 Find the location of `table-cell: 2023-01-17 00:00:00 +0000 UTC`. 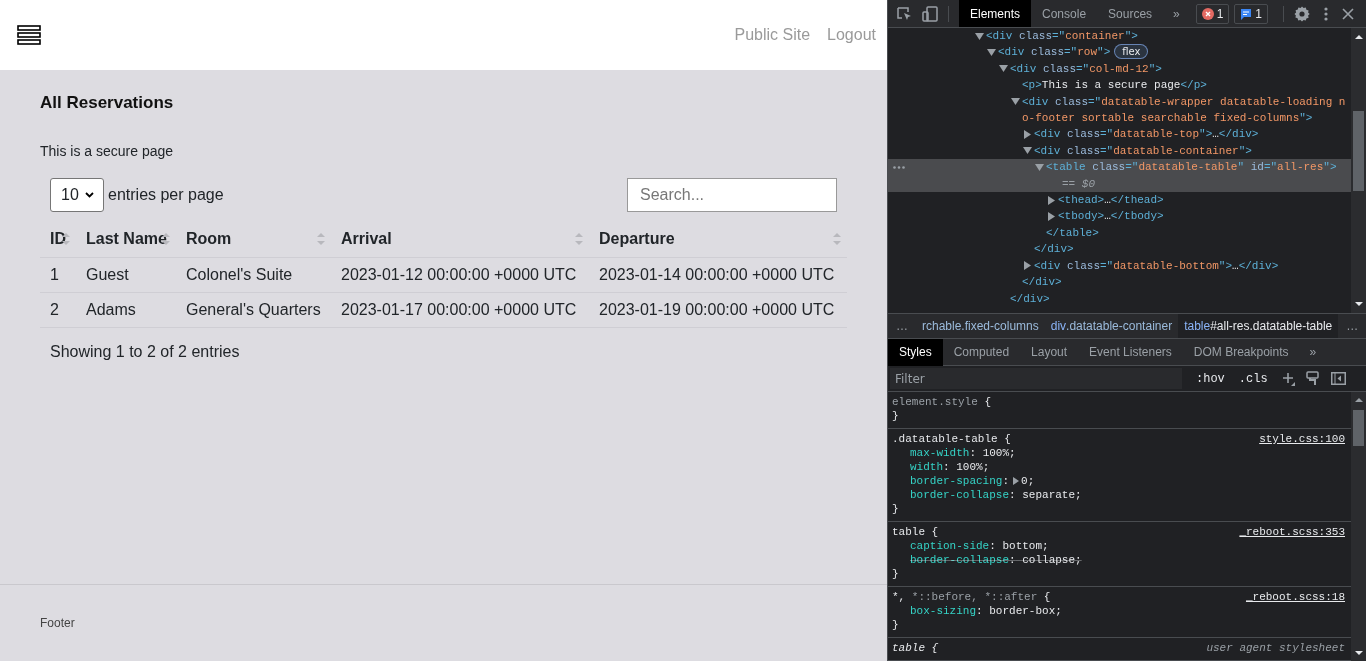

table-cell: 2023-01-17 00:00:00 +0000 UTC is located at coordinates (460, 310).